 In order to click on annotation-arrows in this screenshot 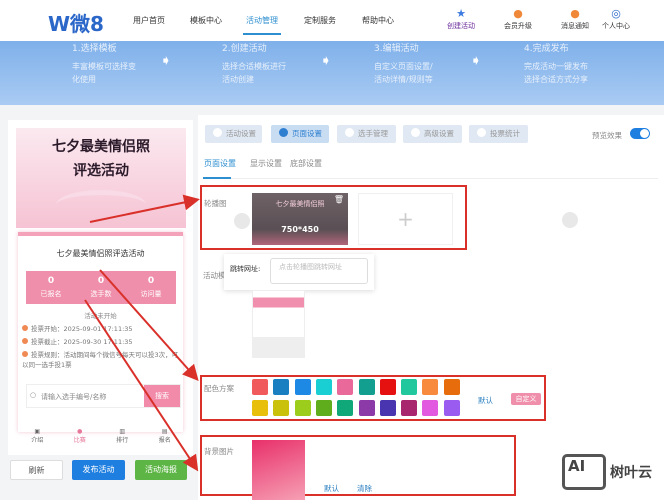, I will do `click(142, 333)`.